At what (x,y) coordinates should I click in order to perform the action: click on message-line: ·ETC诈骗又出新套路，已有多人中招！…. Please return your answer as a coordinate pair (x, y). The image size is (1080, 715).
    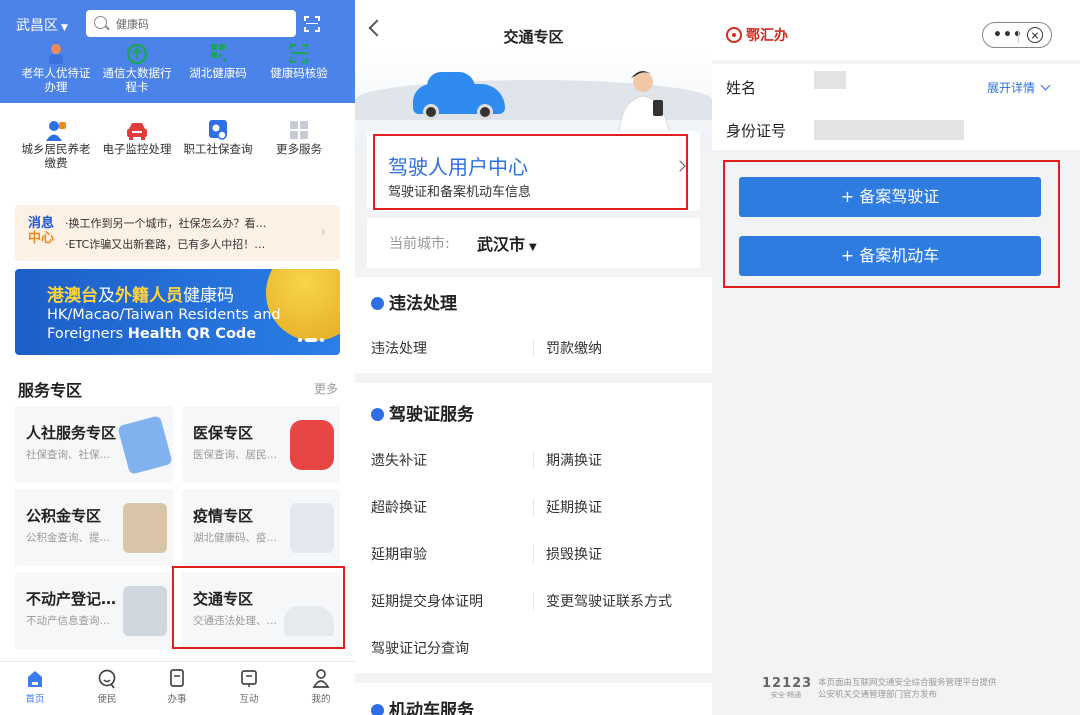
    Looking at the image, I should click on (165, 244).